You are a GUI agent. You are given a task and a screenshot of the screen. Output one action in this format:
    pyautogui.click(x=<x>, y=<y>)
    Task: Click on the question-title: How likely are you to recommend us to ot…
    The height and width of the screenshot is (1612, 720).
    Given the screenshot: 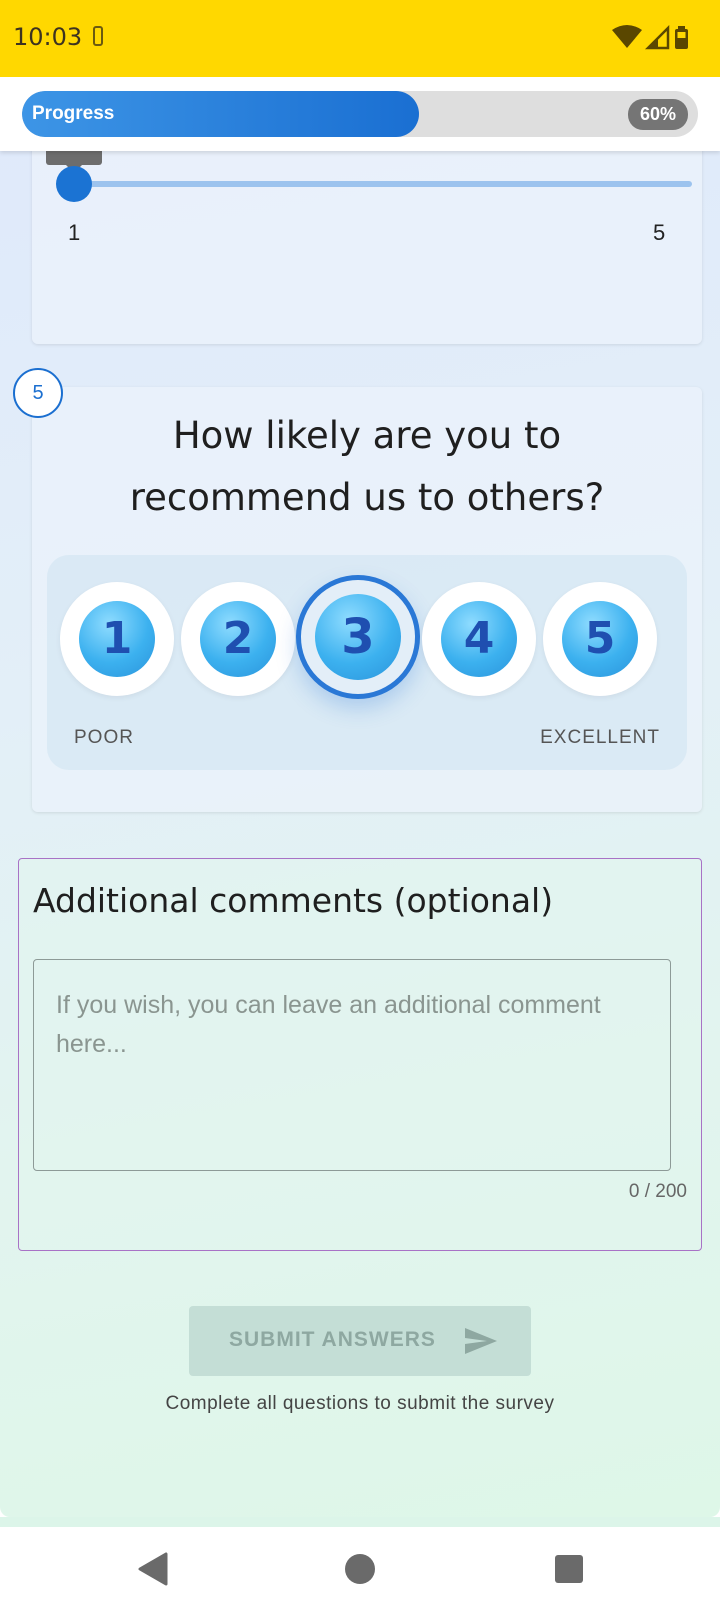 What is the action you would take?
    pyautogui.click(x=367, y=466)
    